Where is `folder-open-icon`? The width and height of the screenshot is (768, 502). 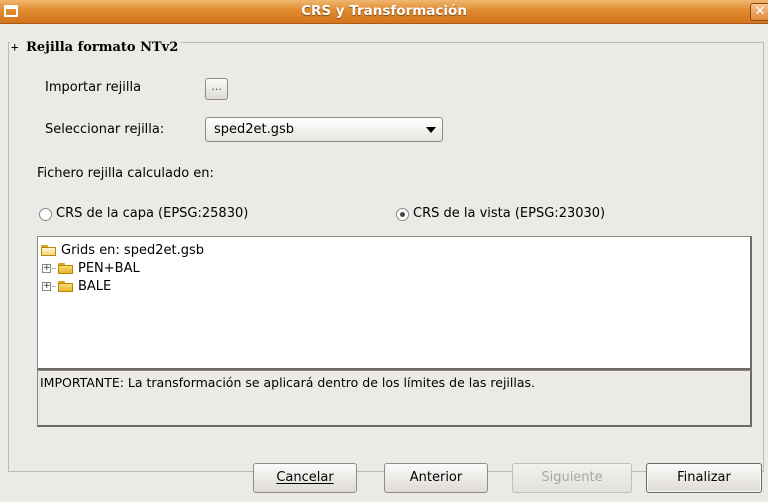
folder-open-icon is located at coordinates (48, 250).